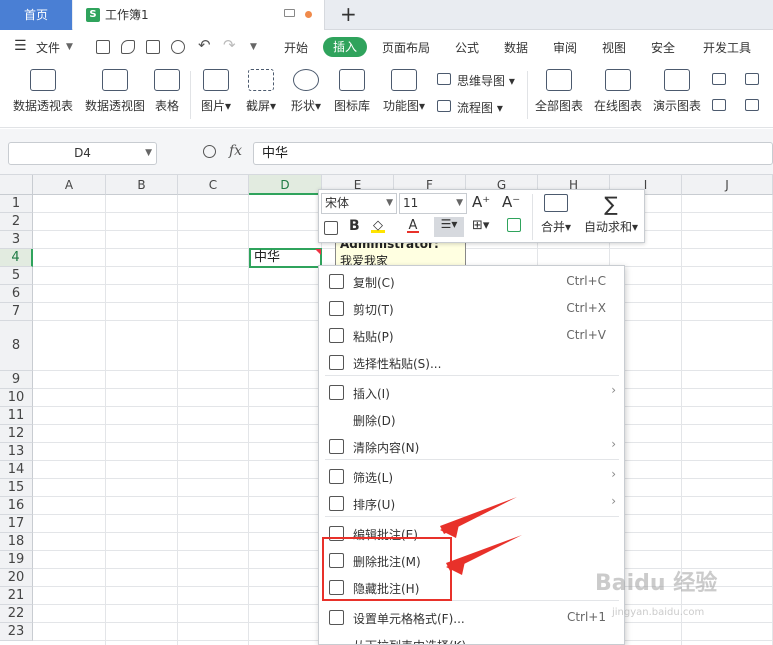 This screenshot has height=645, width=773. Describe the element at coordinates (285, 185) in the screenshot. I see `column-header-d: D` at that location.